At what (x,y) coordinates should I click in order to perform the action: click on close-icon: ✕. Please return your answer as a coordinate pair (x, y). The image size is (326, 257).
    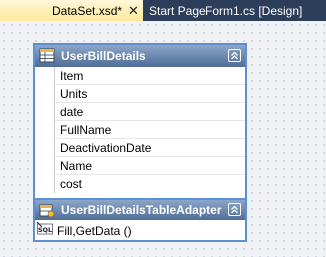
    Looking at the image, I should click on (133, 10).